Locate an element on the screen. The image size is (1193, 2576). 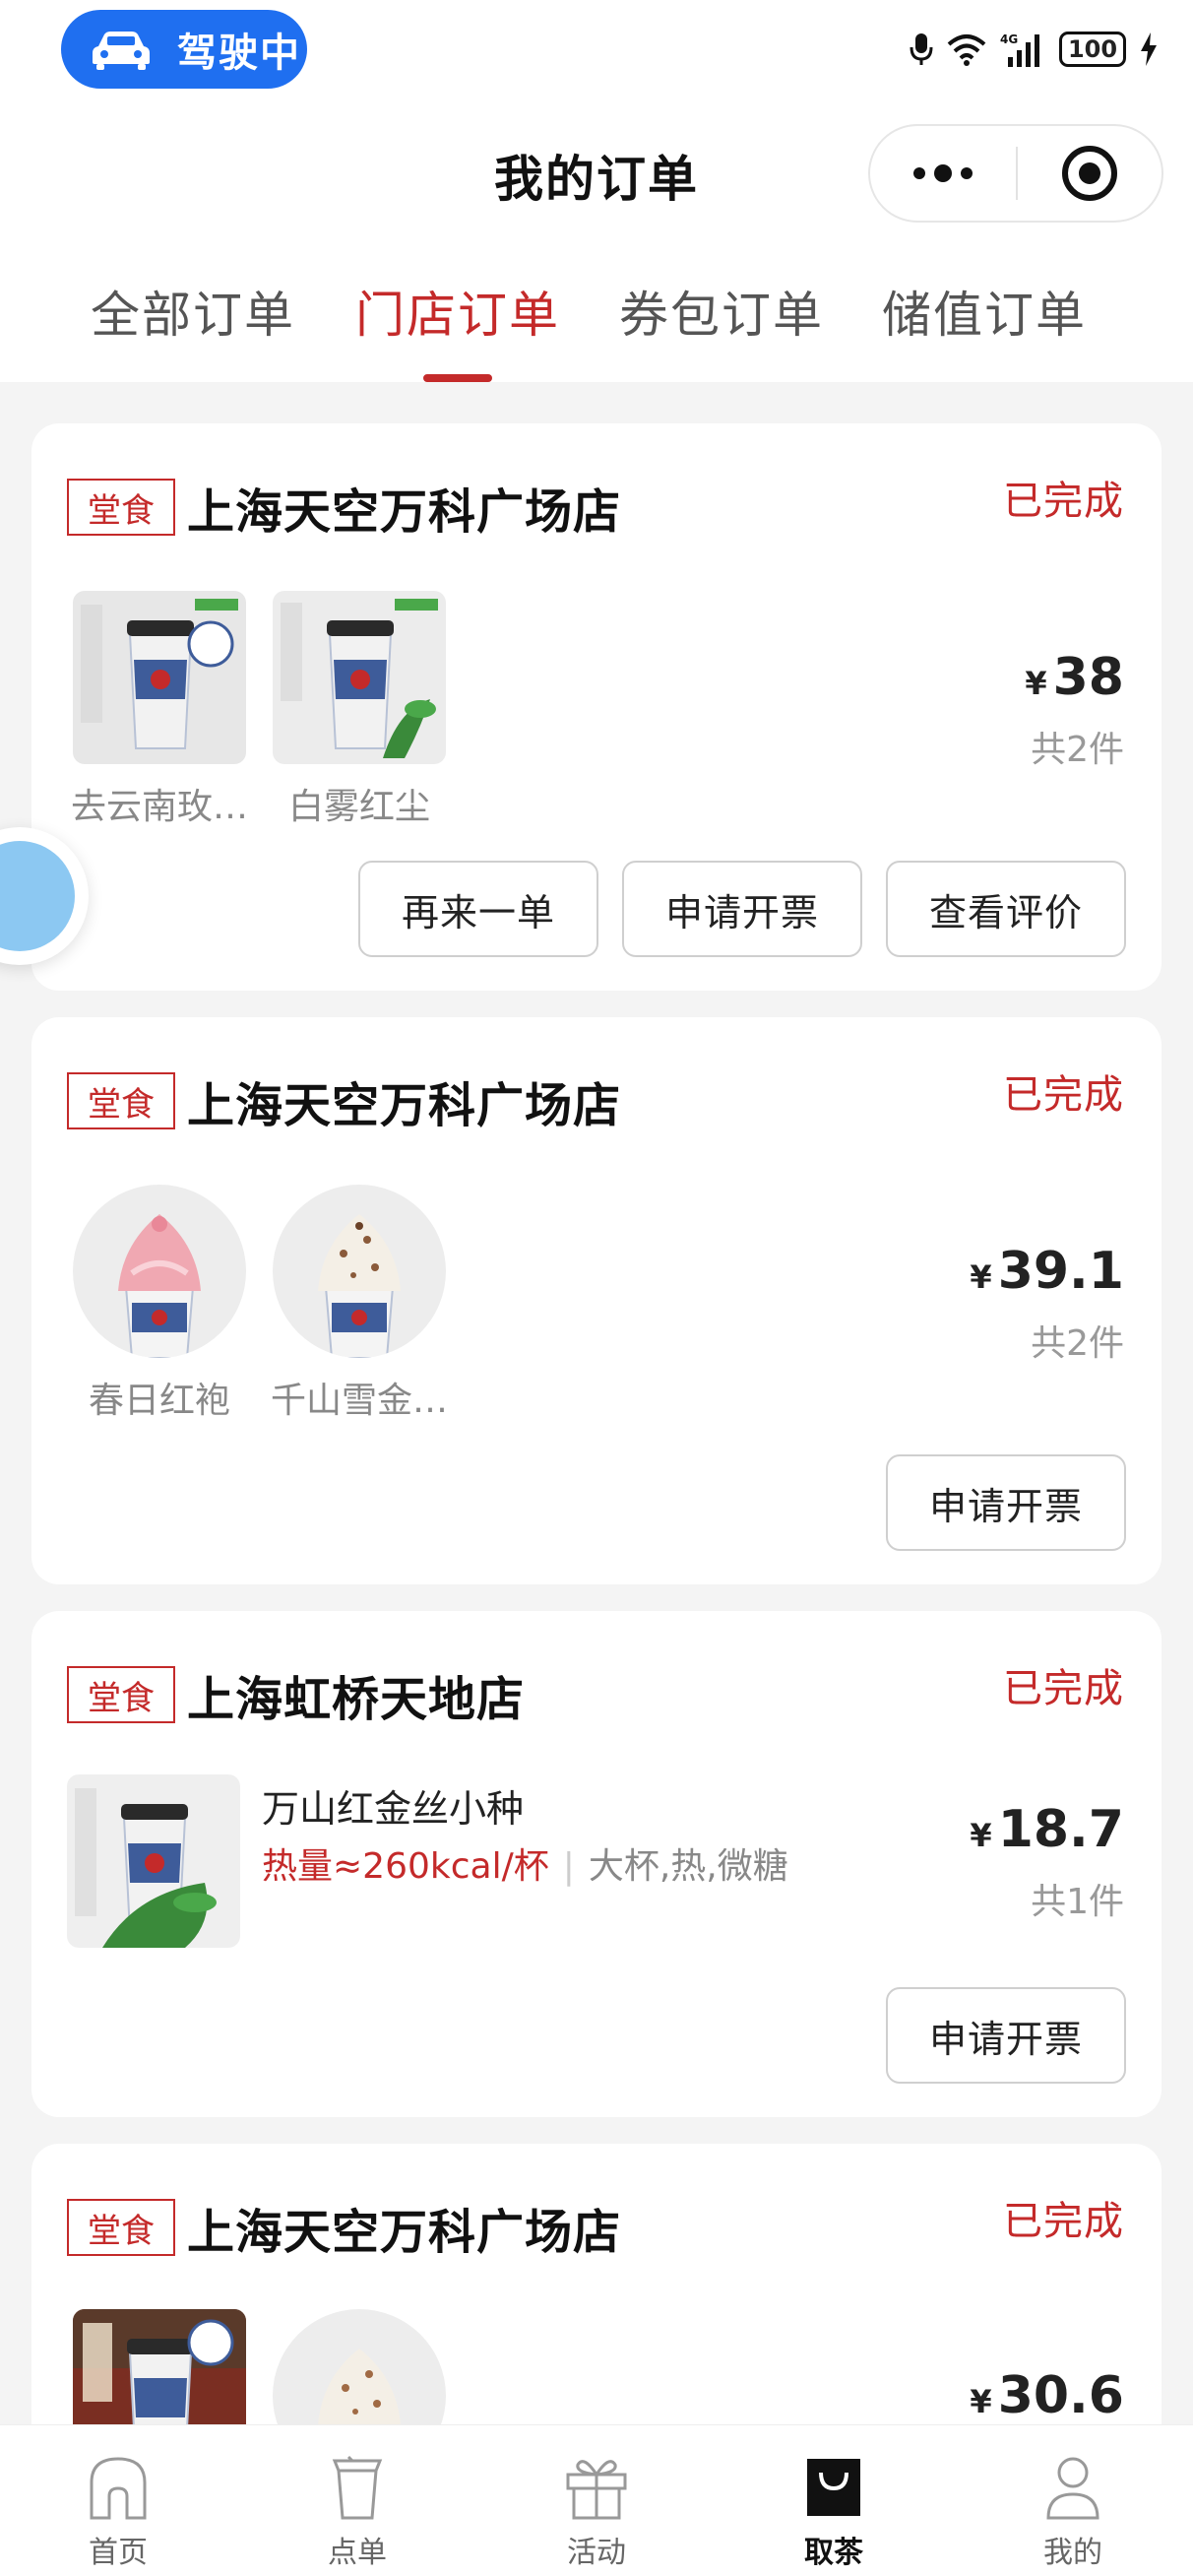
more-dots-icon is located at coordinates (943, 173).